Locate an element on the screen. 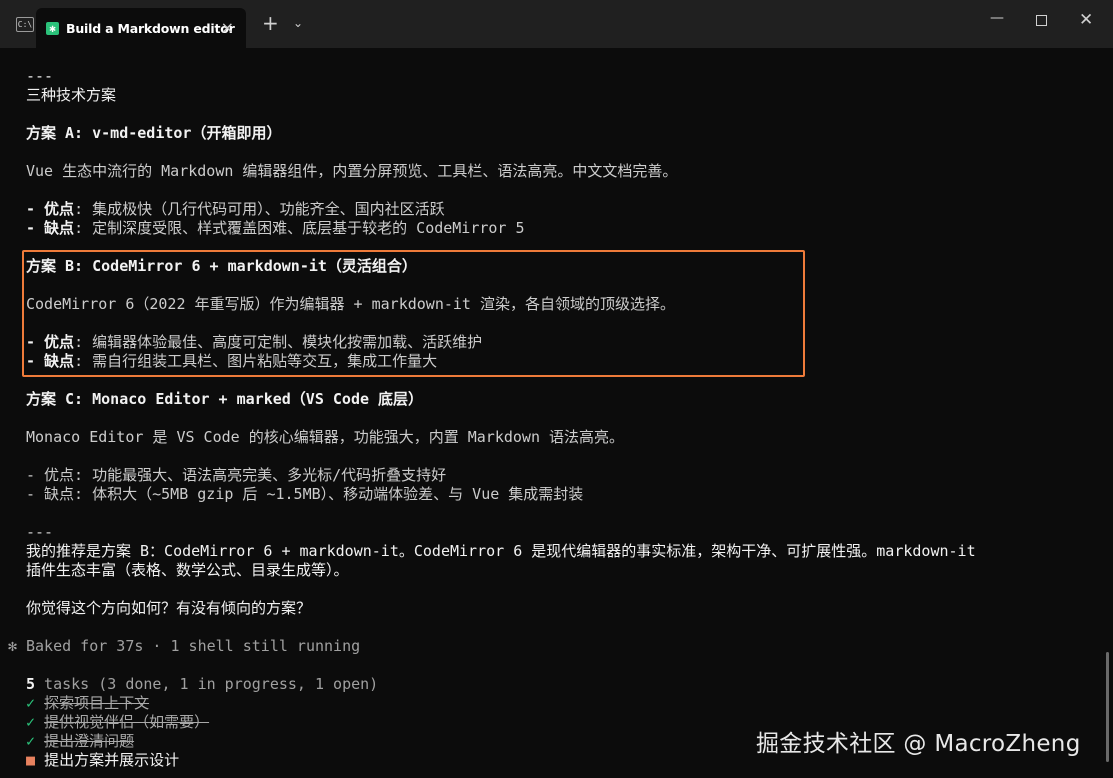  claude-asterisk-icon: ✱ is located at coordinates (52, 28).